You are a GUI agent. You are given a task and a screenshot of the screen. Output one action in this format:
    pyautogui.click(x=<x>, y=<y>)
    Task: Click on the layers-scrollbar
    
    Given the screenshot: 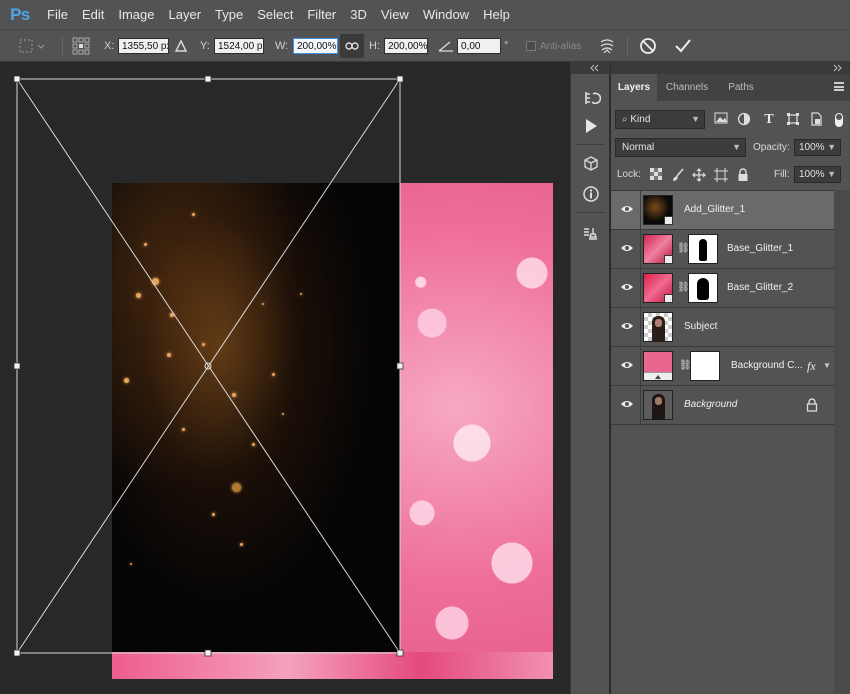 What is the action you would take?
    pyautogui.click(x=842, y=442)
    